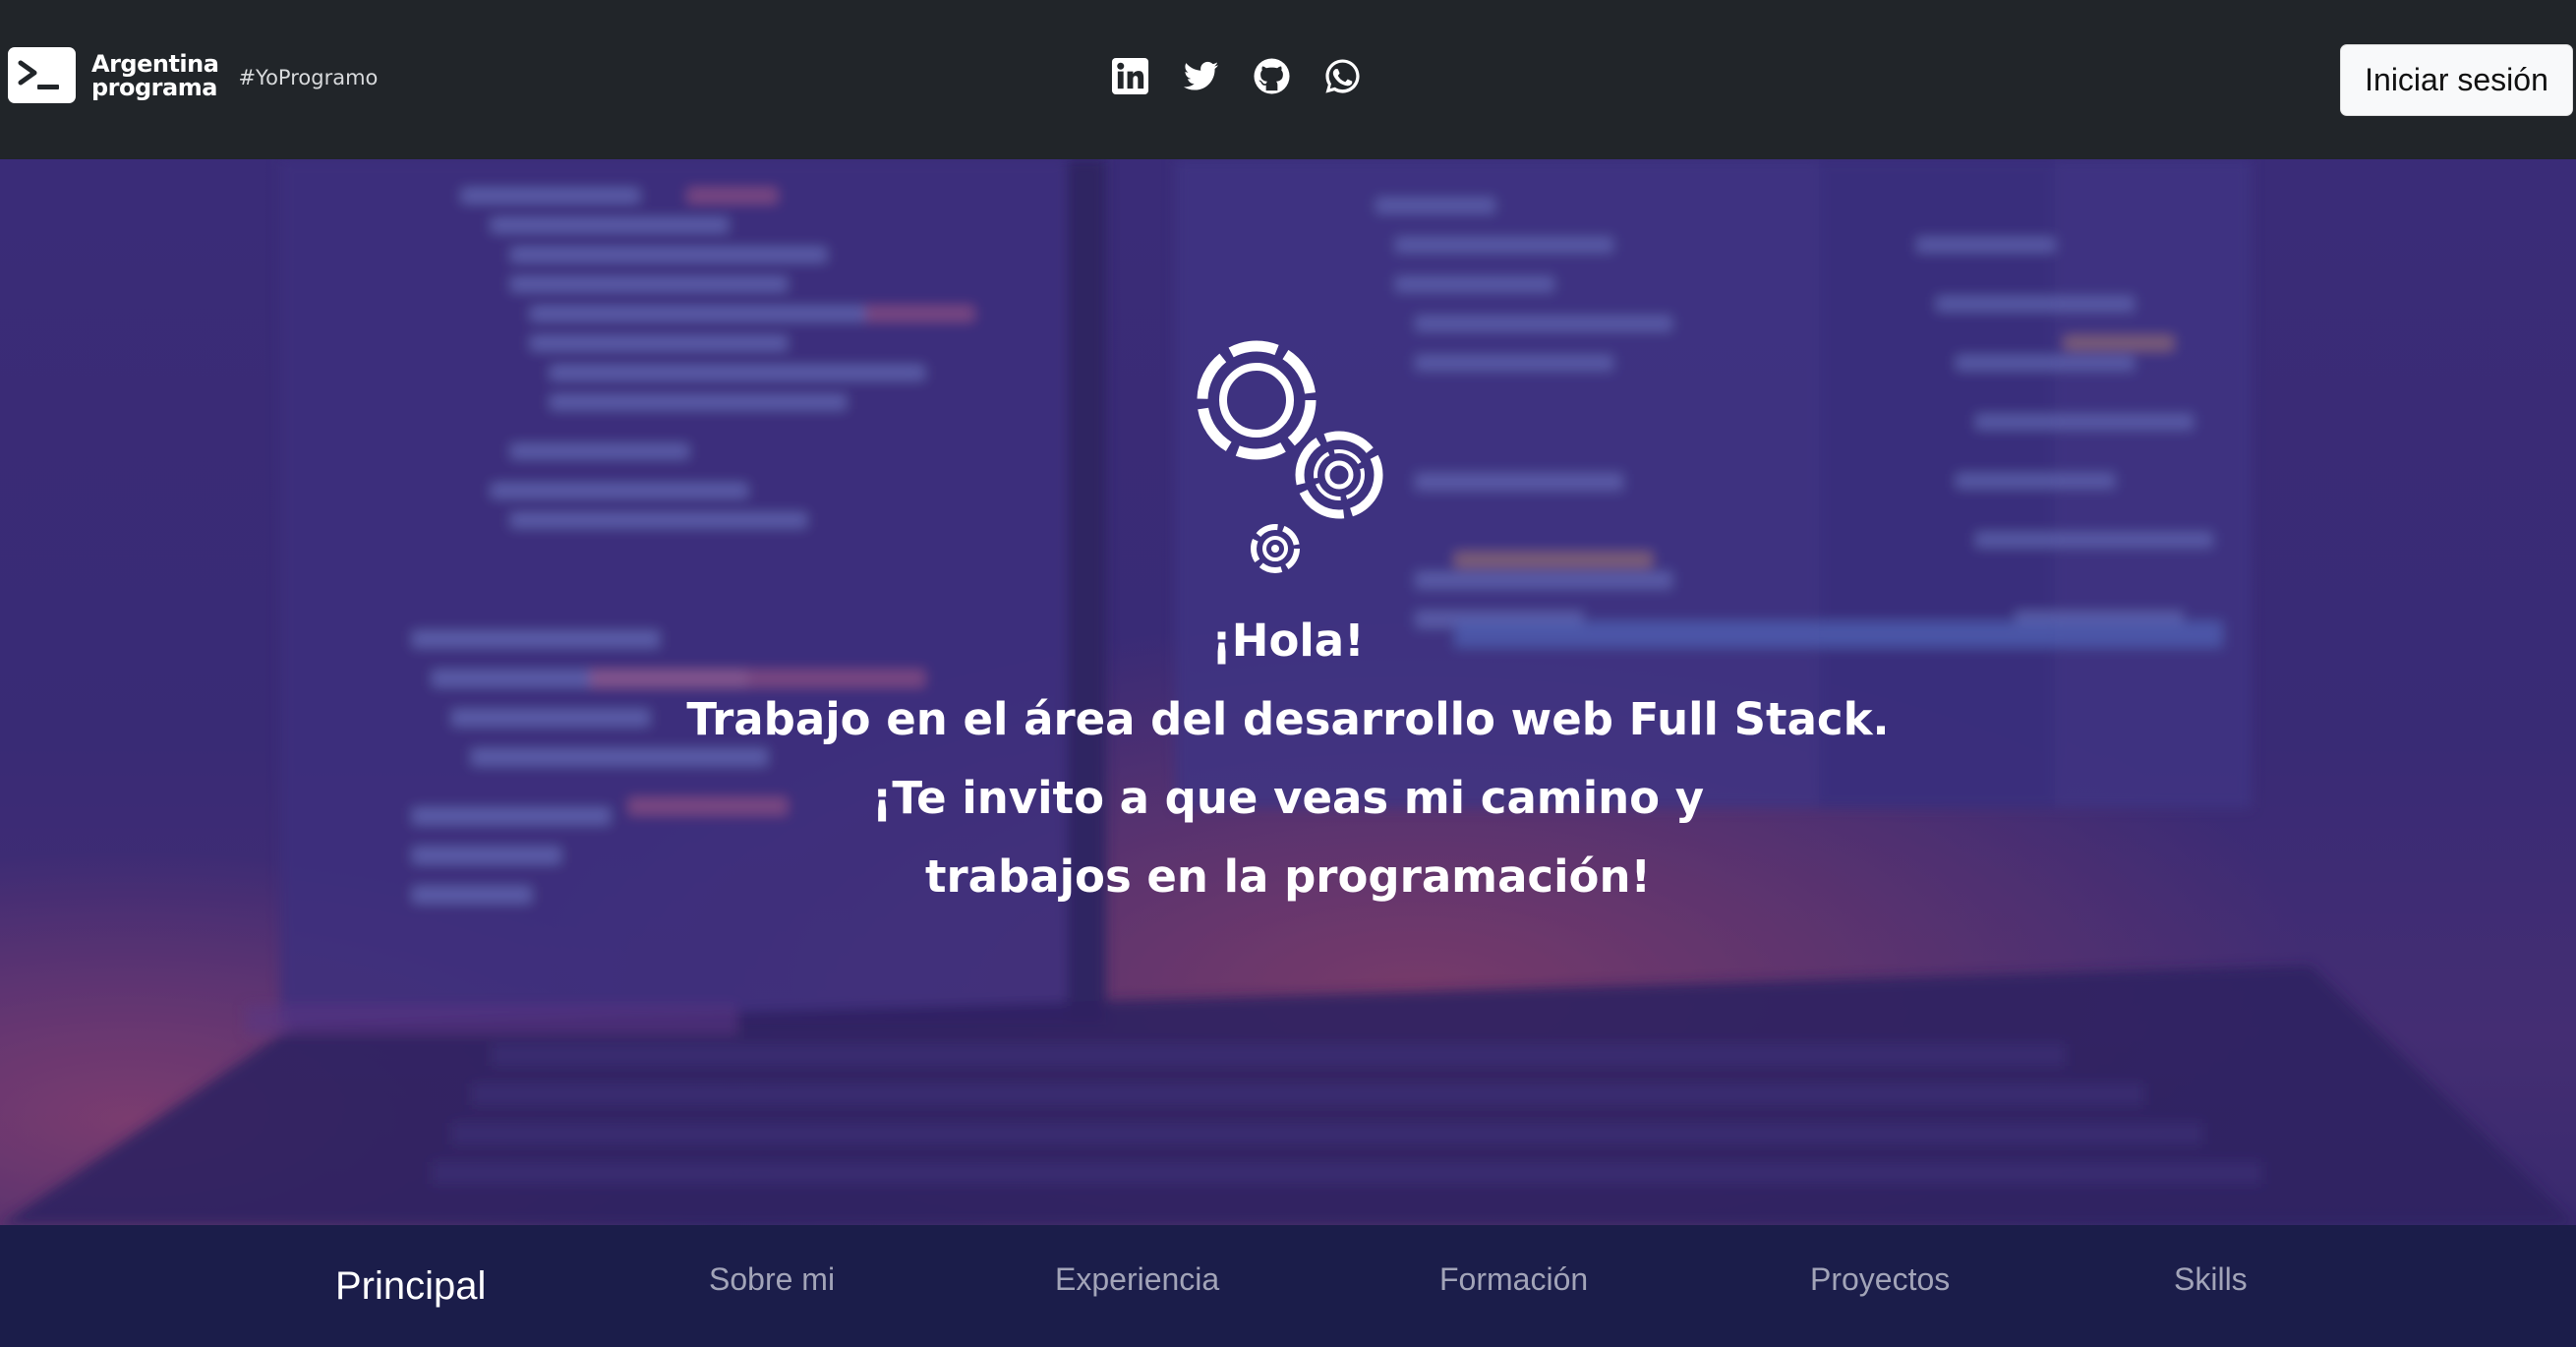 The height and width of the screenshot is (1347, 2576). What do you see at coordinates (1130, 76) in the screenshot?
I see `linkedin-icon` at bounding box center [1130, 76].